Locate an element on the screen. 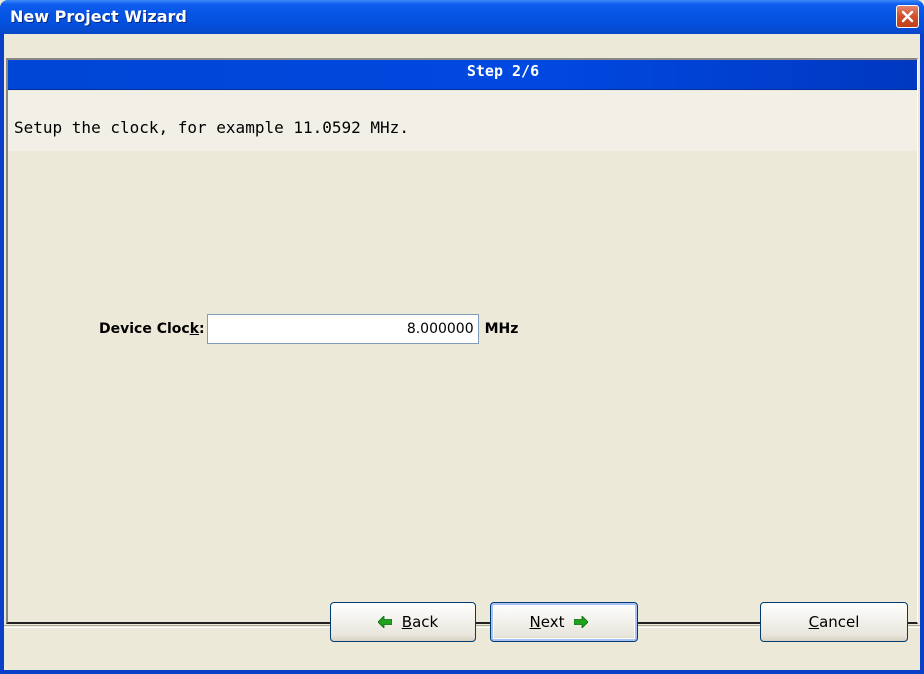  device-clock-label-text: Device Cloc is located at coordinates (144, 329).